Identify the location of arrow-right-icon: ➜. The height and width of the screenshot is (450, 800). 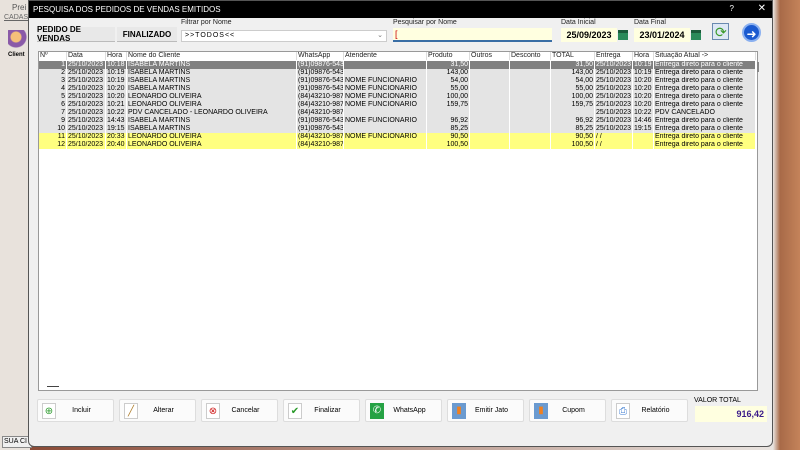
(751, 32).